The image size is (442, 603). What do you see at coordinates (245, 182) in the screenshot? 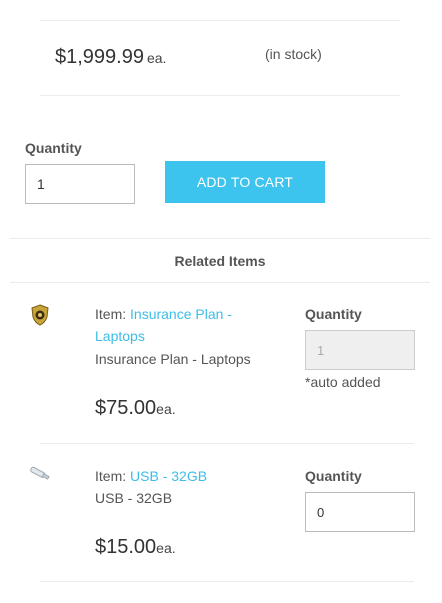
I see `add-to-cart-button: ADD TO CART` at bounding box center [245, 182].